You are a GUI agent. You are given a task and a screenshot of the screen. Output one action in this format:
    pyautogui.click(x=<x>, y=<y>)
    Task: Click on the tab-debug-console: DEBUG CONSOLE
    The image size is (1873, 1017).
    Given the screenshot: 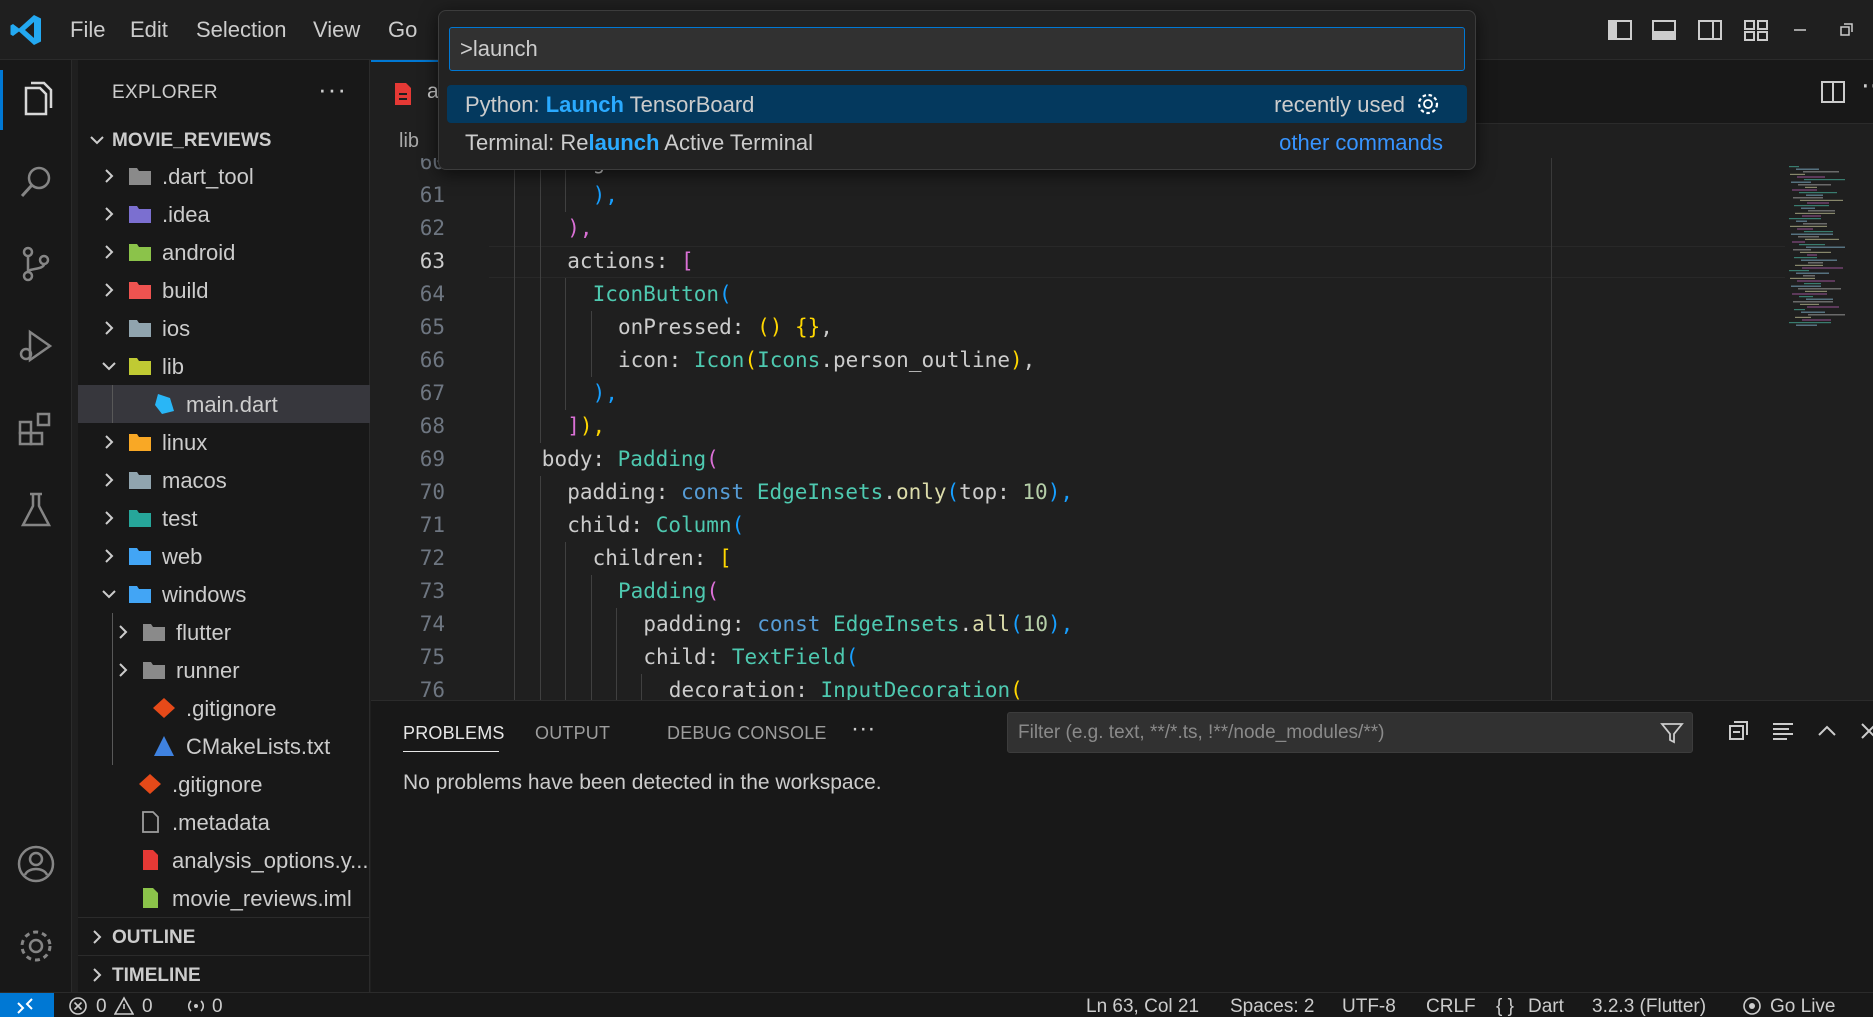 What is the action you would take?
    pyautogui.click(x=747, y=733)
    